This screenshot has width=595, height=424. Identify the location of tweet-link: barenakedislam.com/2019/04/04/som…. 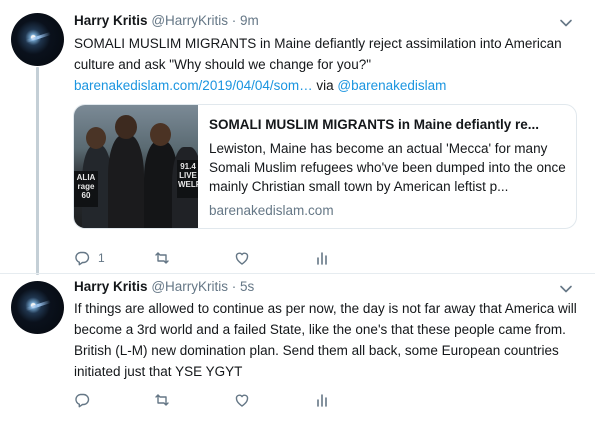
(193, 85).